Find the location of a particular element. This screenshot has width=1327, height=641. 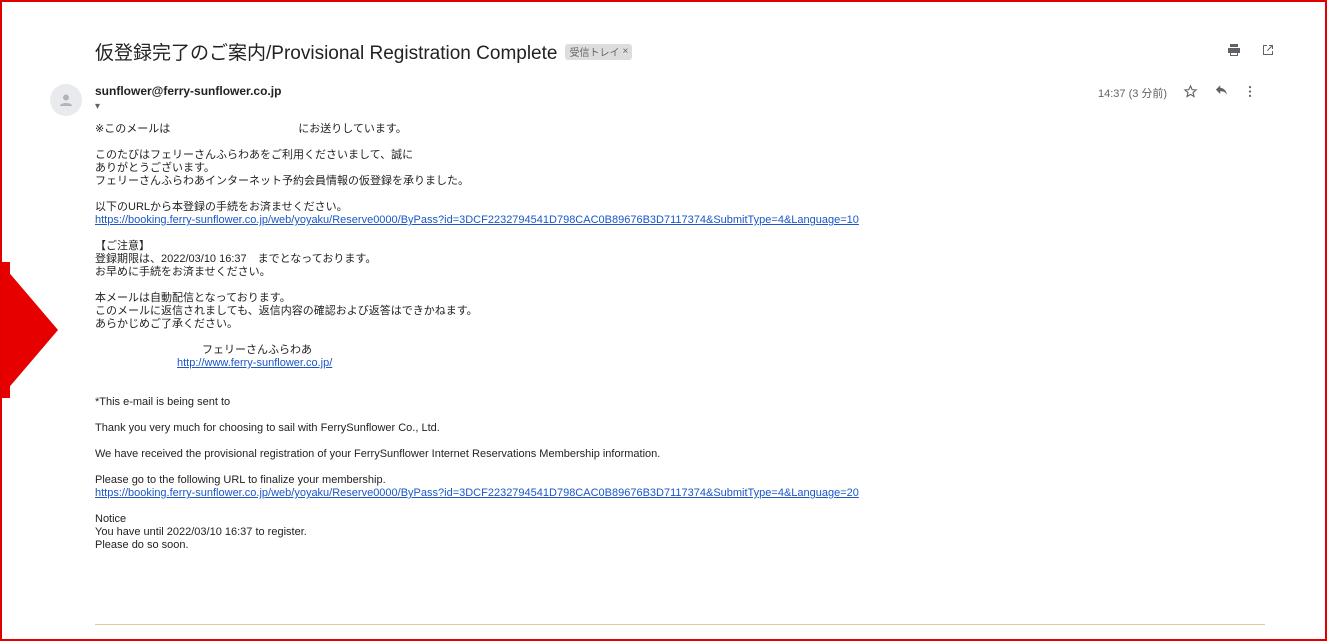

sender-avatar is located at coordinates (66, 100).